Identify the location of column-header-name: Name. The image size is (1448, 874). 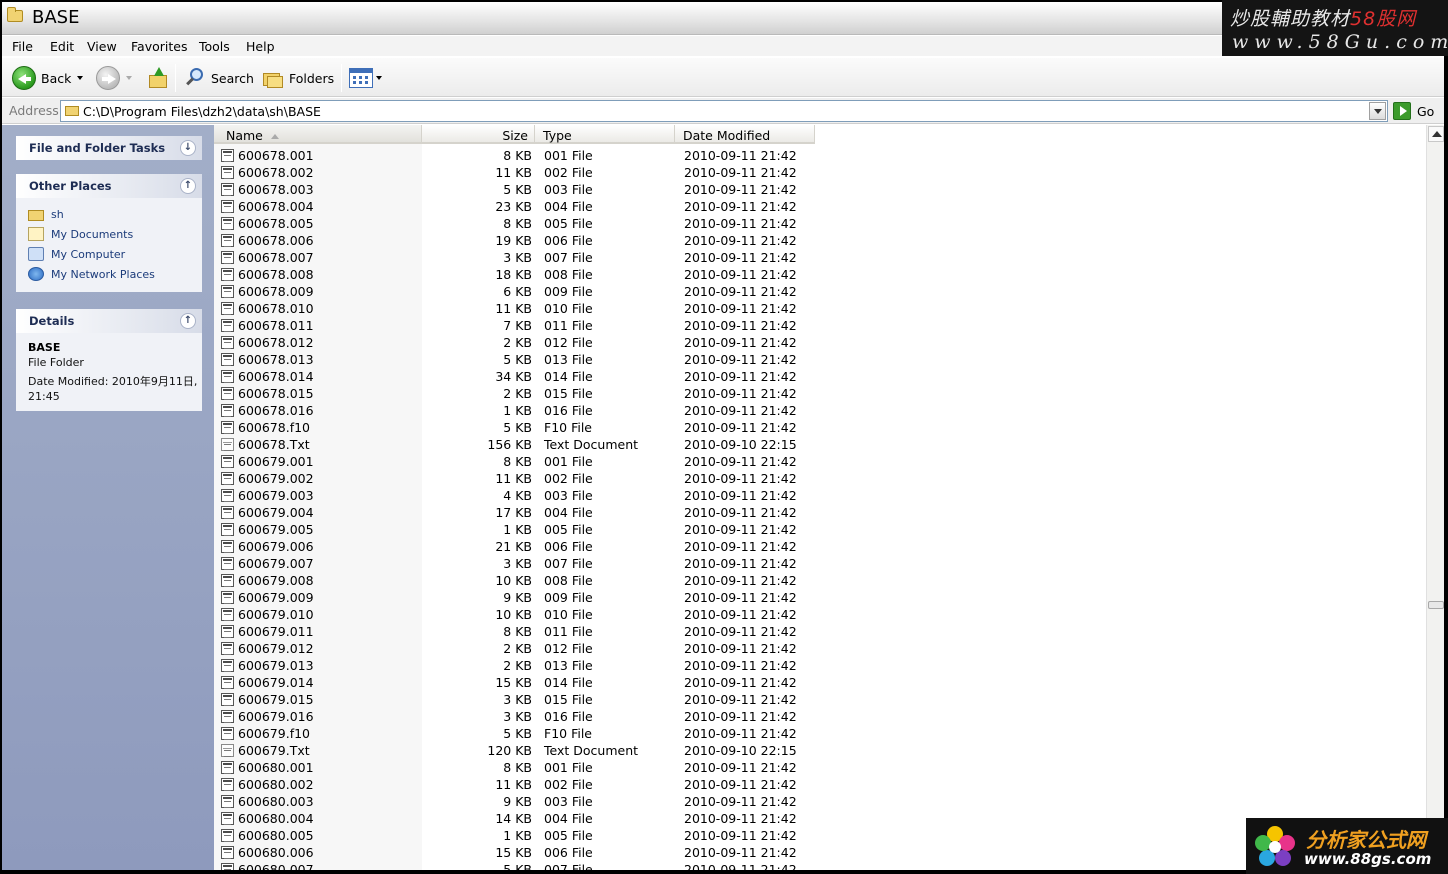
(318, 134).